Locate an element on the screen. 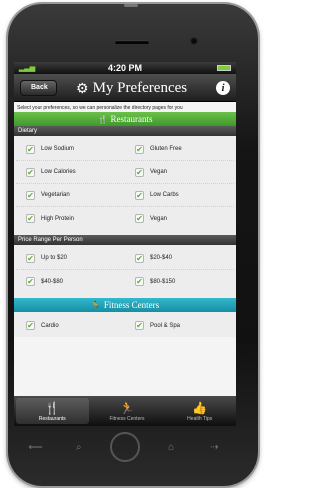  option-label: Cardio is located at coordinates (50, 325).